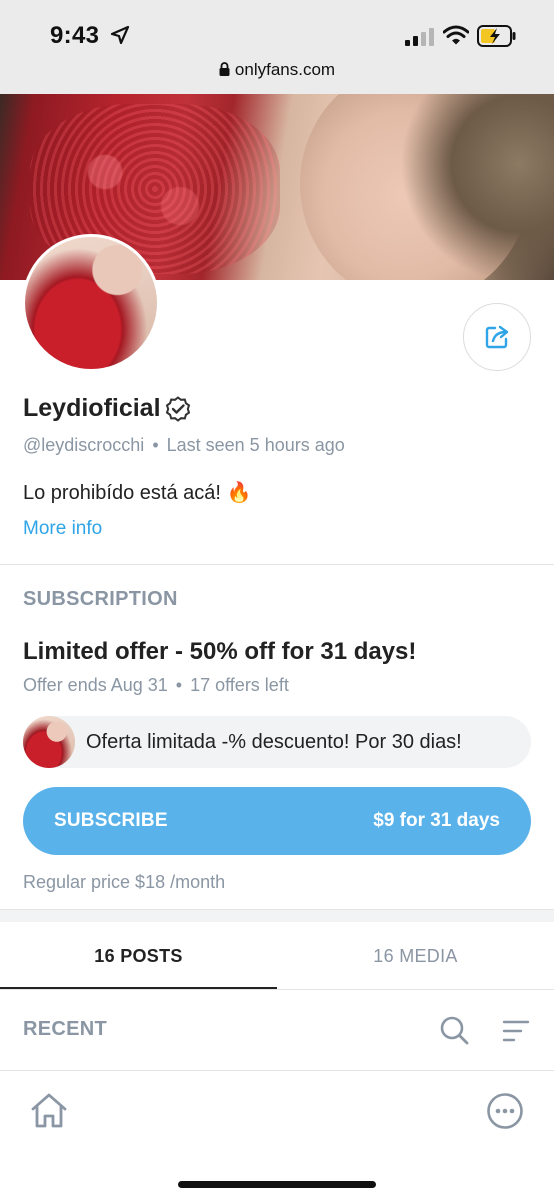  I want to click on profile-display-name: Leydioficial, so click(92, 408).